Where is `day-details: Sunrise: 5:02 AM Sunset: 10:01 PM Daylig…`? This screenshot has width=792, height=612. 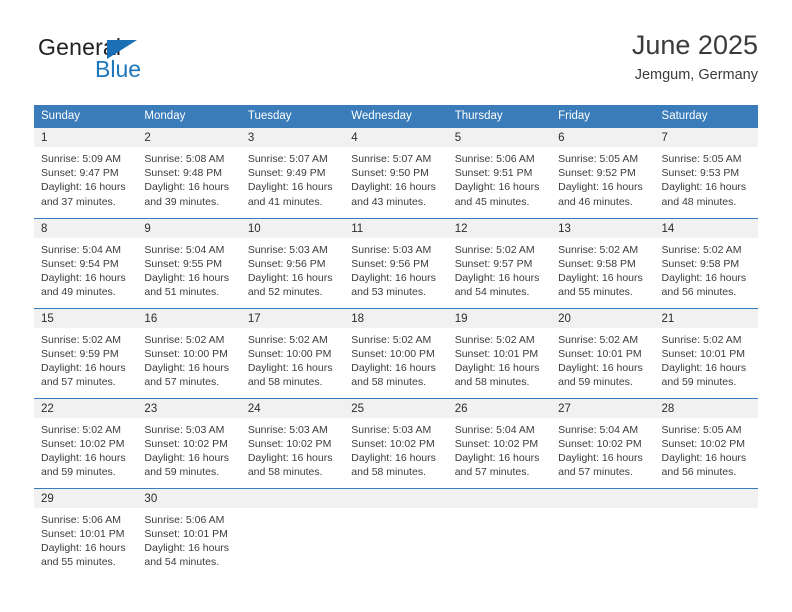 day-details: Sunrise: 5:02 AM Sunset: 10:01 PM Daylig… is located at coordinates (499, 359).